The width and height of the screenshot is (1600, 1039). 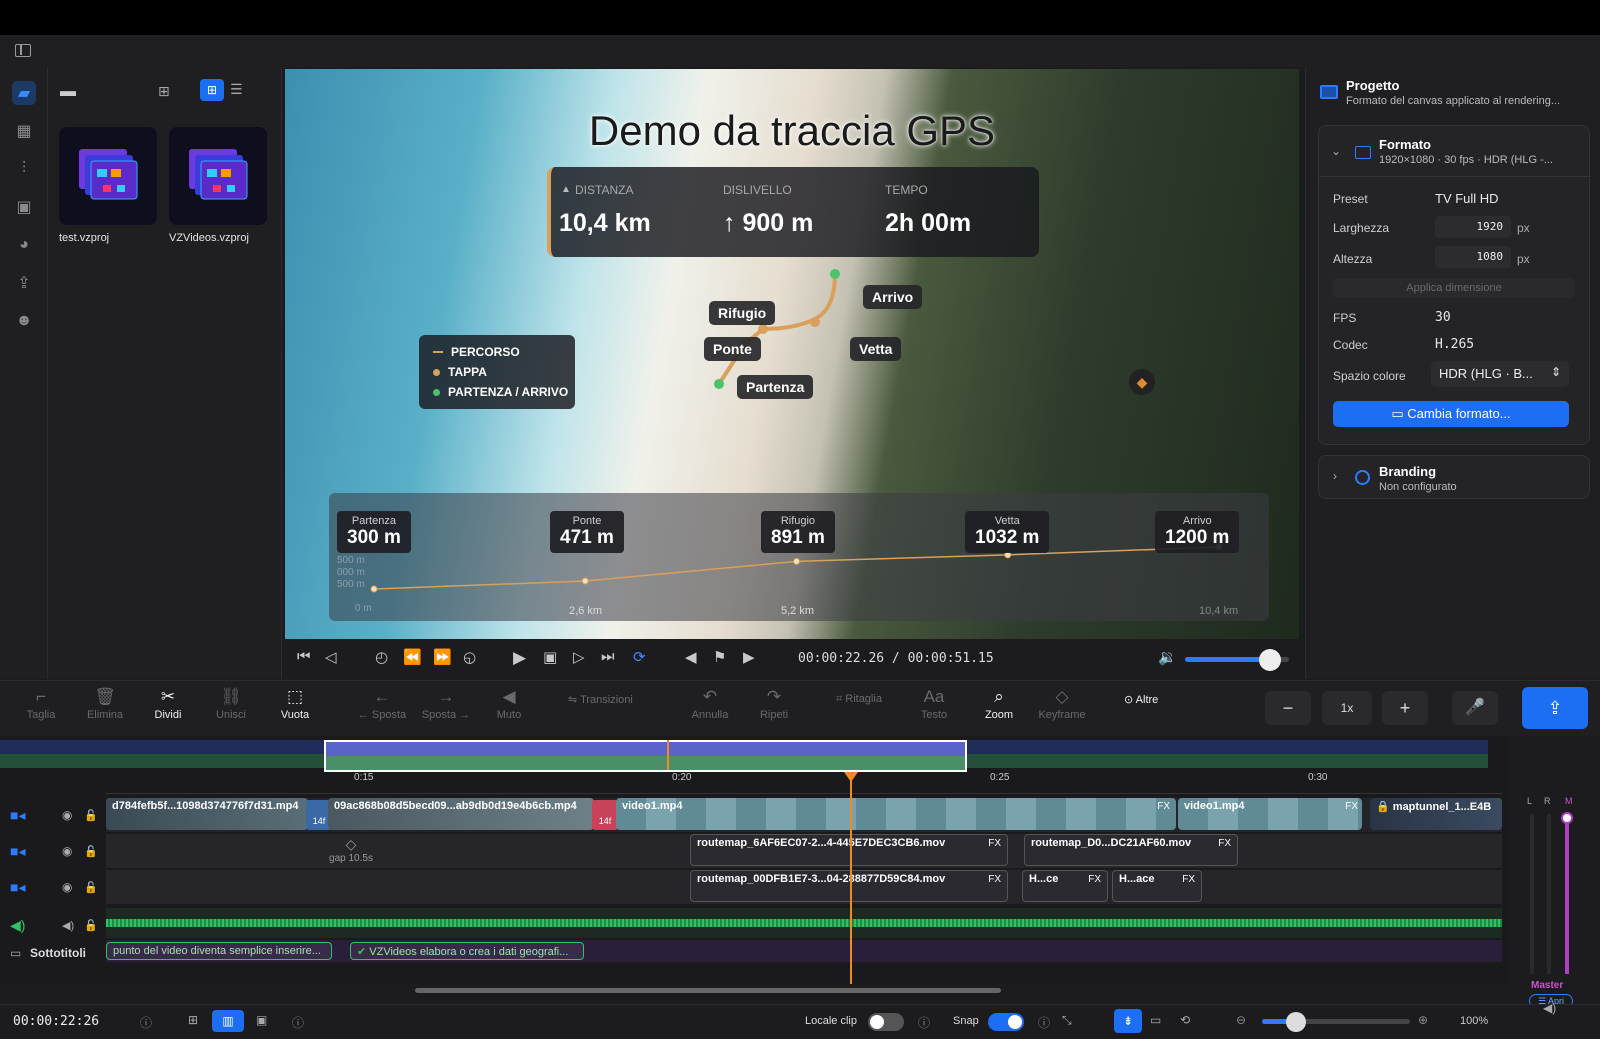 I want to click on volume-icon: 🔉, so click(x=1167, y=657).